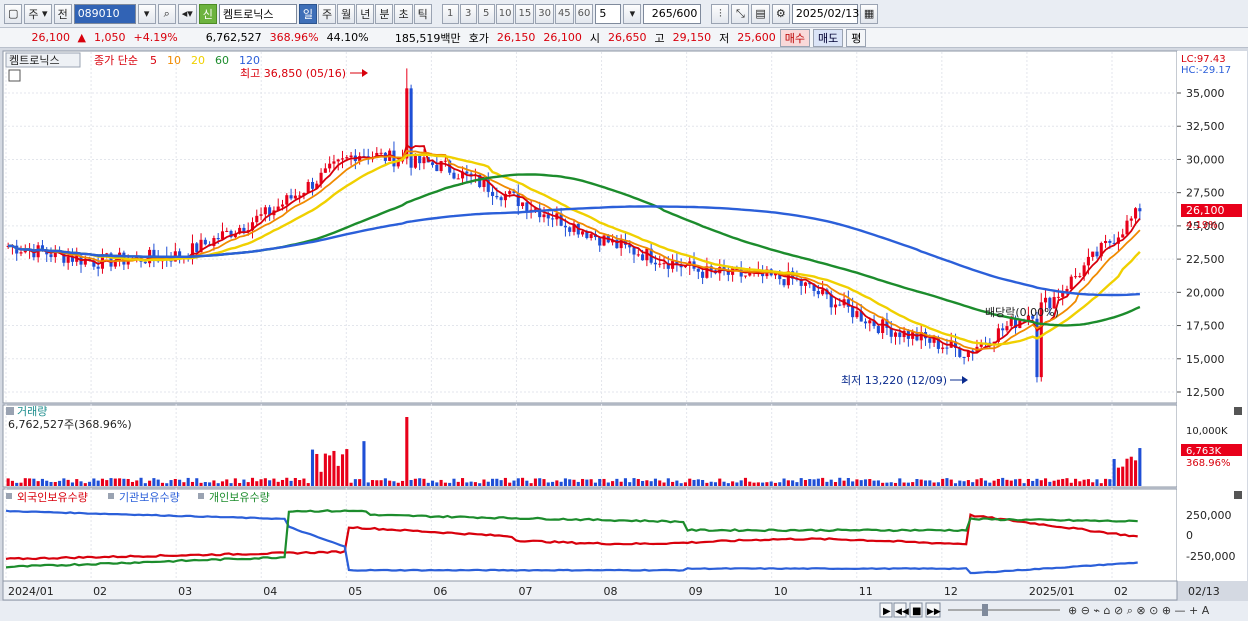 The width and height of the screenshot is (1248, 621). I want to click on period-tab-2: 월, so click(346, 13).